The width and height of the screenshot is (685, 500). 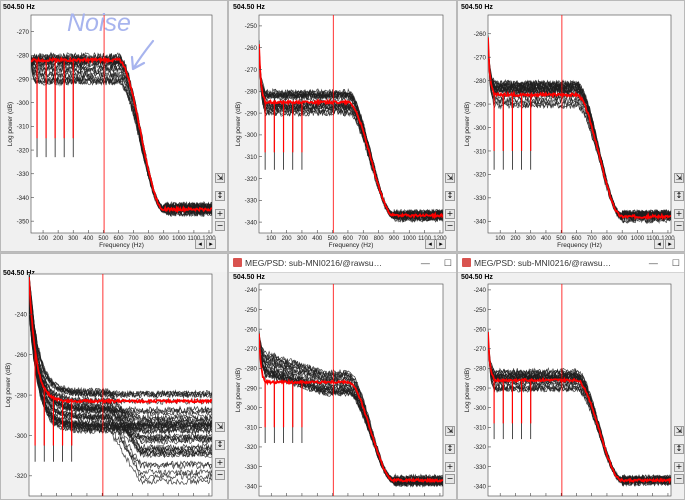 I want to click on noise-annotation: Noise, so click(x=99, y=23).